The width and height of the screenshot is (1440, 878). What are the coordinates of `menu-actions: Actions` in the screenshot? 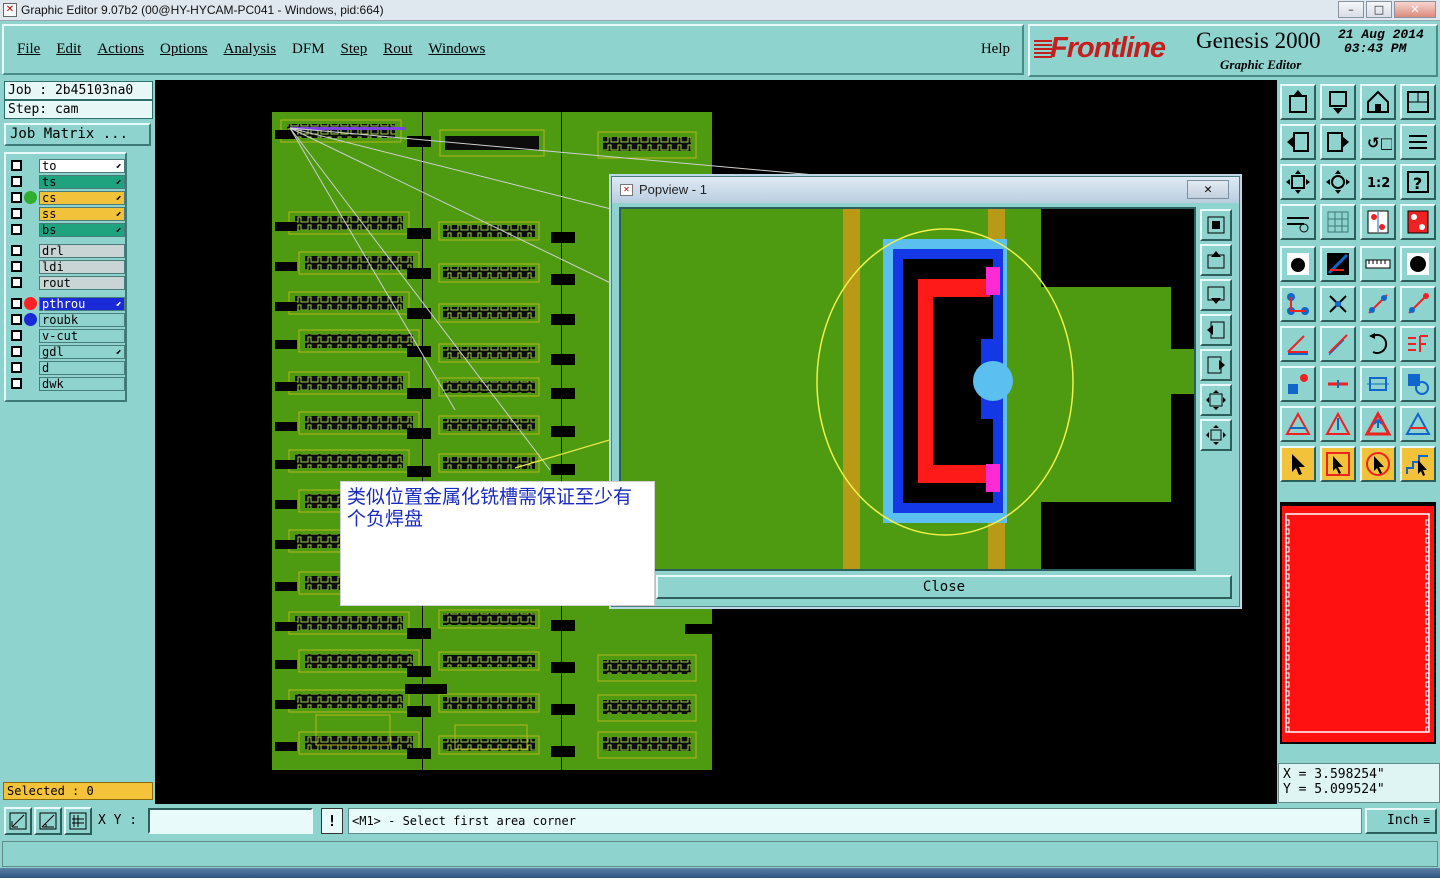 It's located at (120, 49).